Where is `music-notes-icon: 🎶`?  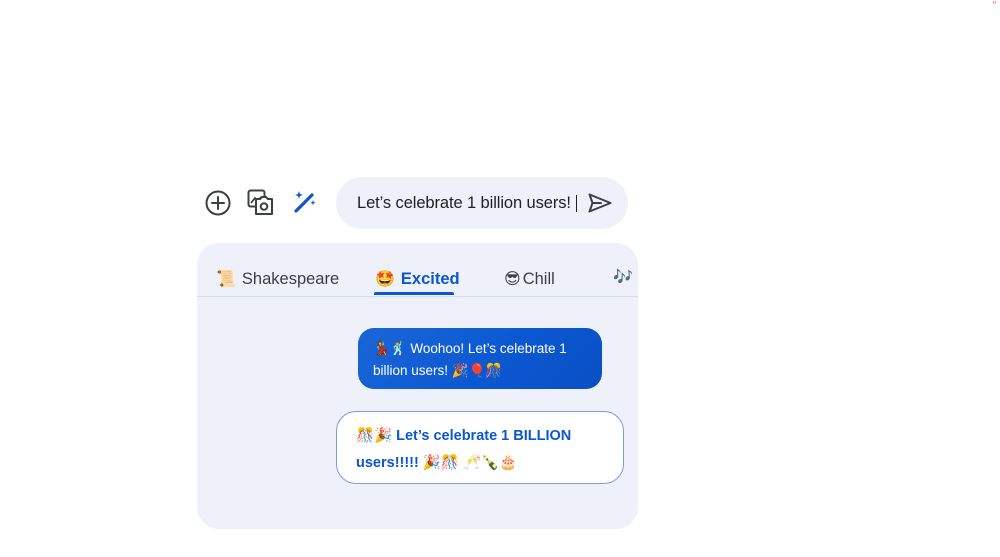
music-notes-icon: 🎶 is located at coordinates (623, 277).